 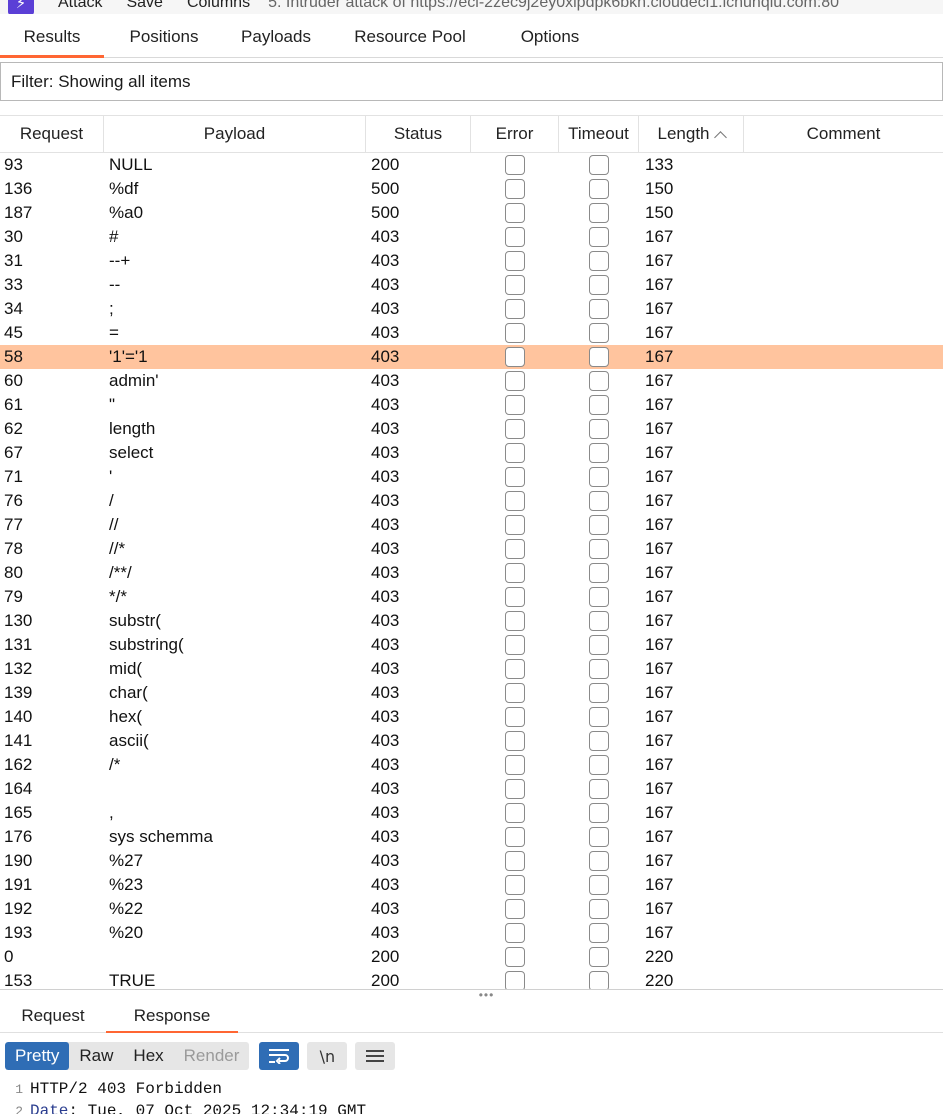 I want to click on table-row: 164 403 167, so click(x=471, y=789).